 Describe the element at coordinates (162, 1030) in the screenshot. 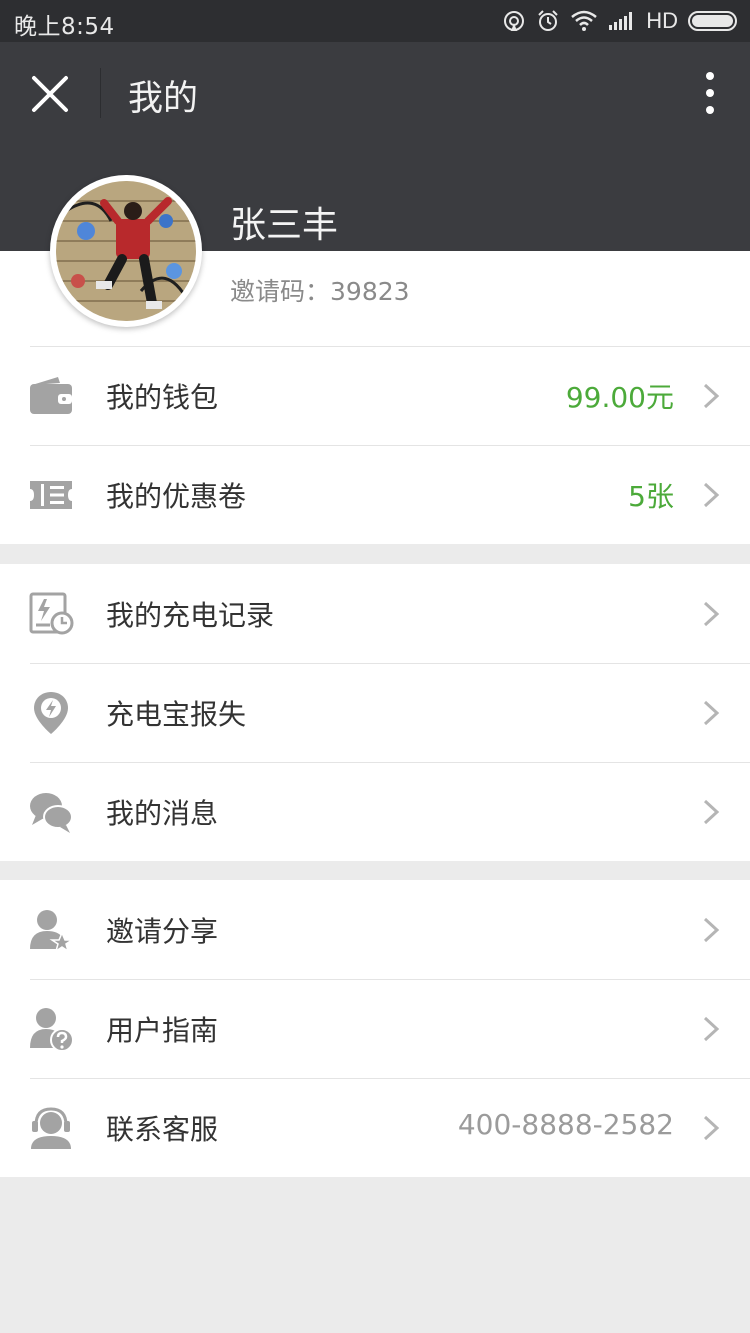

I see `menu-item-label: 用户指南` at that location.